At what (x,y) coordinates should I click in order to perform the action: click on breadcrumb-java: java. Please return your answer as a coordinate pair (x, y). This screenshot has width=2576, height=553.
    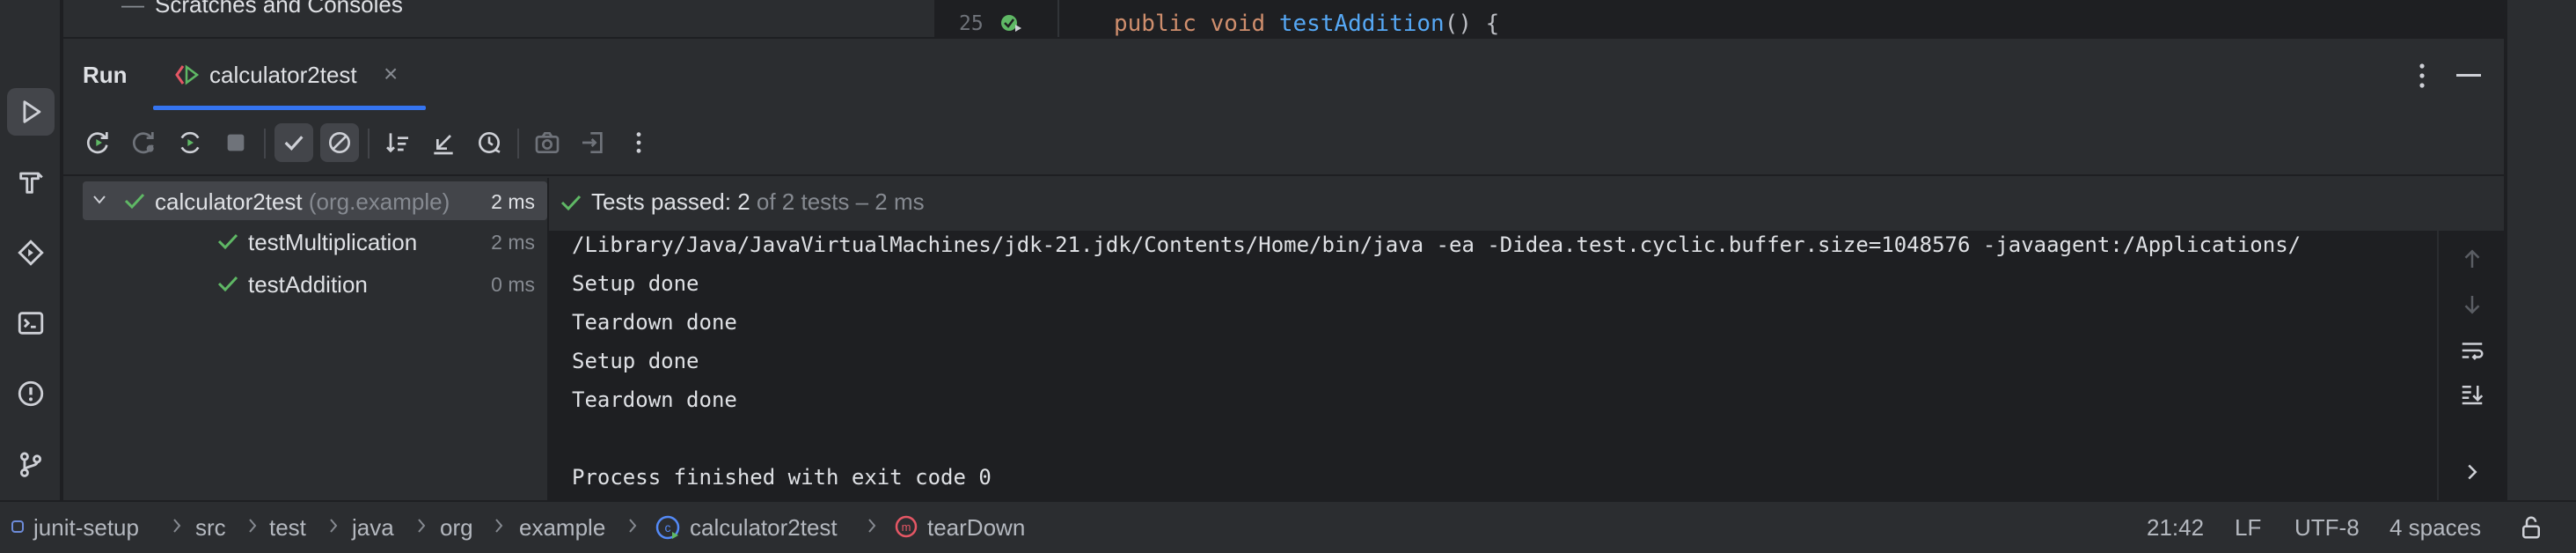
    Looking at the image, I should click on (373, 528).